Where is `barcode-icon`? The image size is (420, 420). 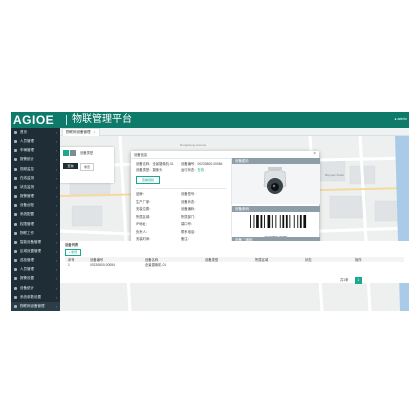 barcode-icon is located at coordinates (278, 221).